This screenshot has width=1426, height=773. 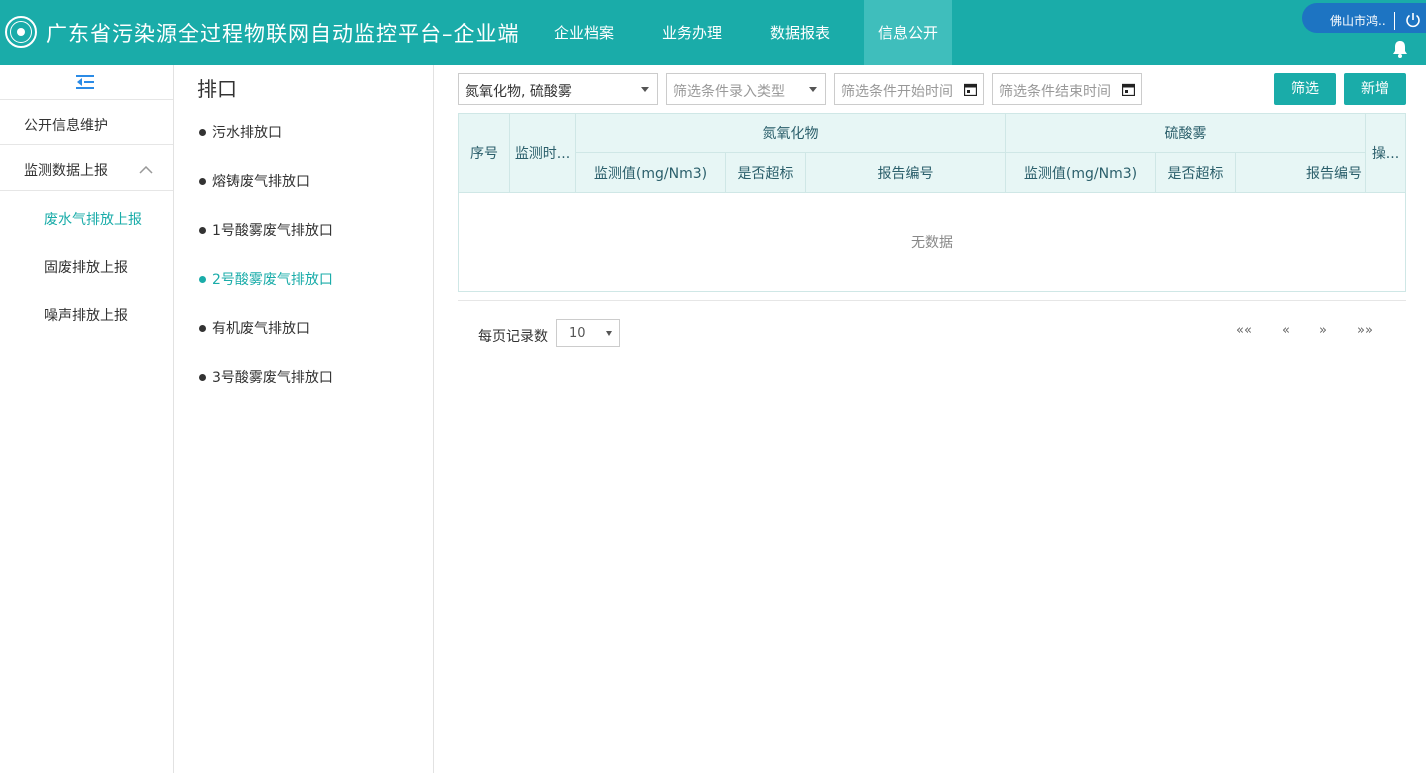 I want to click on sidebar-item-label: 公开信息维护, so click(x=66, y=126).